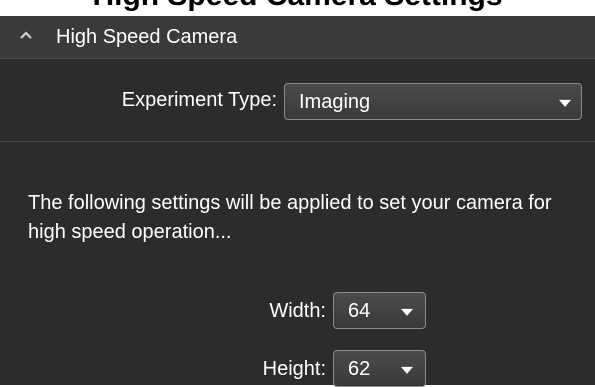 The image size is (595, 387). What do you see at coordinates (26, 35) in the screenshot?
I see `chevron-up-icon` at bounding box center [26, 35].